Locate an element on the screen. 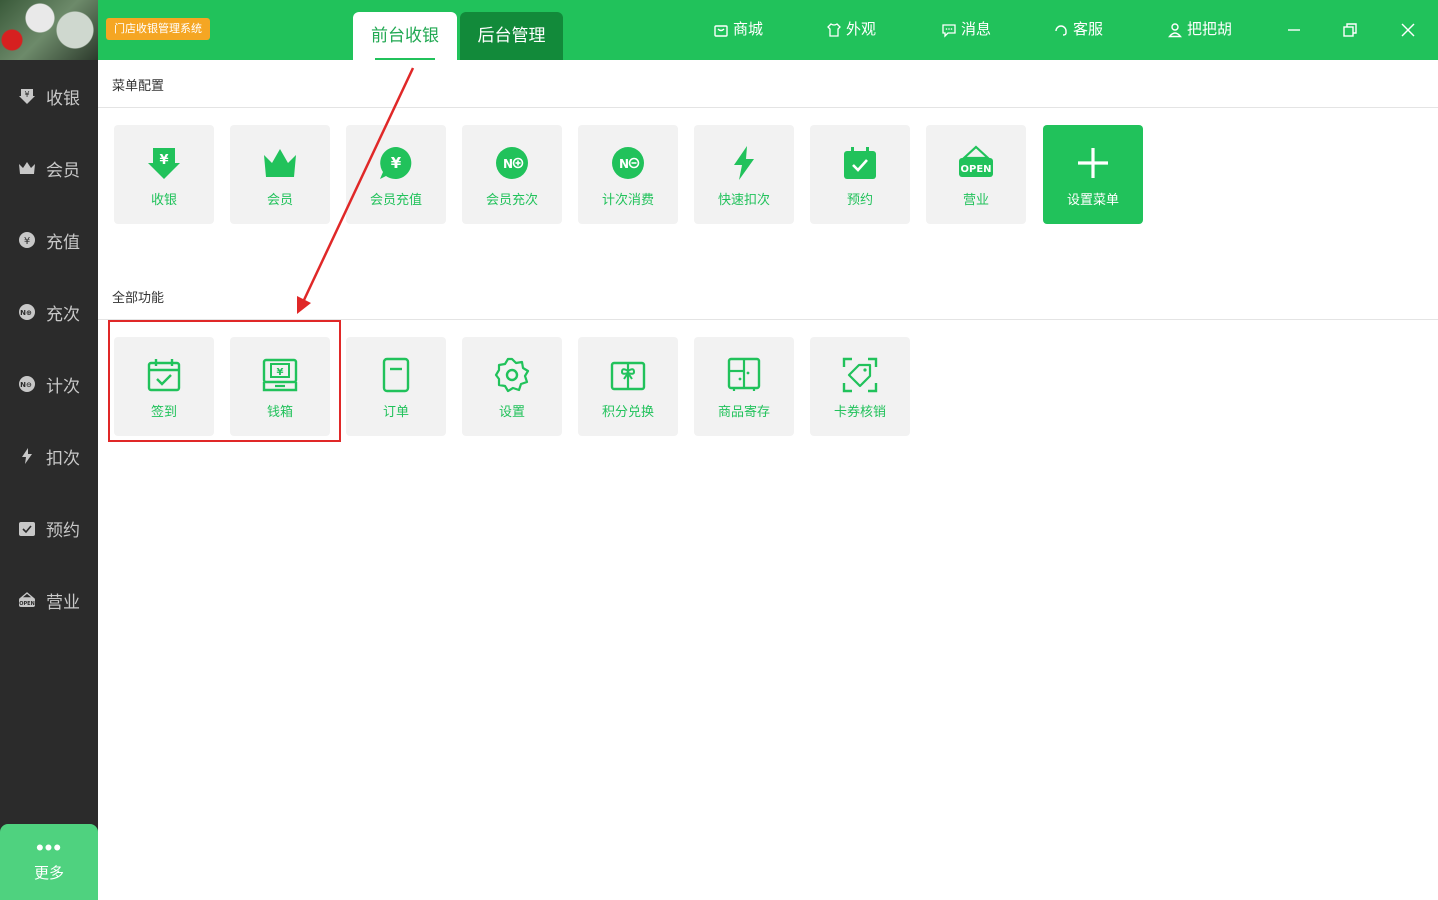 This screenshot has height=900, width=1438. tile-label: 积分兑换 is located at coordinates (627, 411).